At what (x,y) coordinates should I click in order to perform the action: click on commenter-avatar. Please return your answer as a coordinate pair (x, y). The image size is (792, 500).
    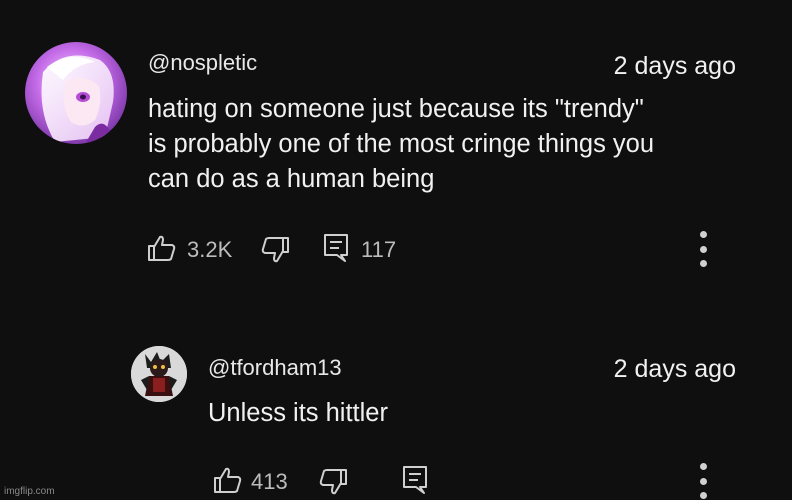
    Looking at the image, I should click on (76, 93).